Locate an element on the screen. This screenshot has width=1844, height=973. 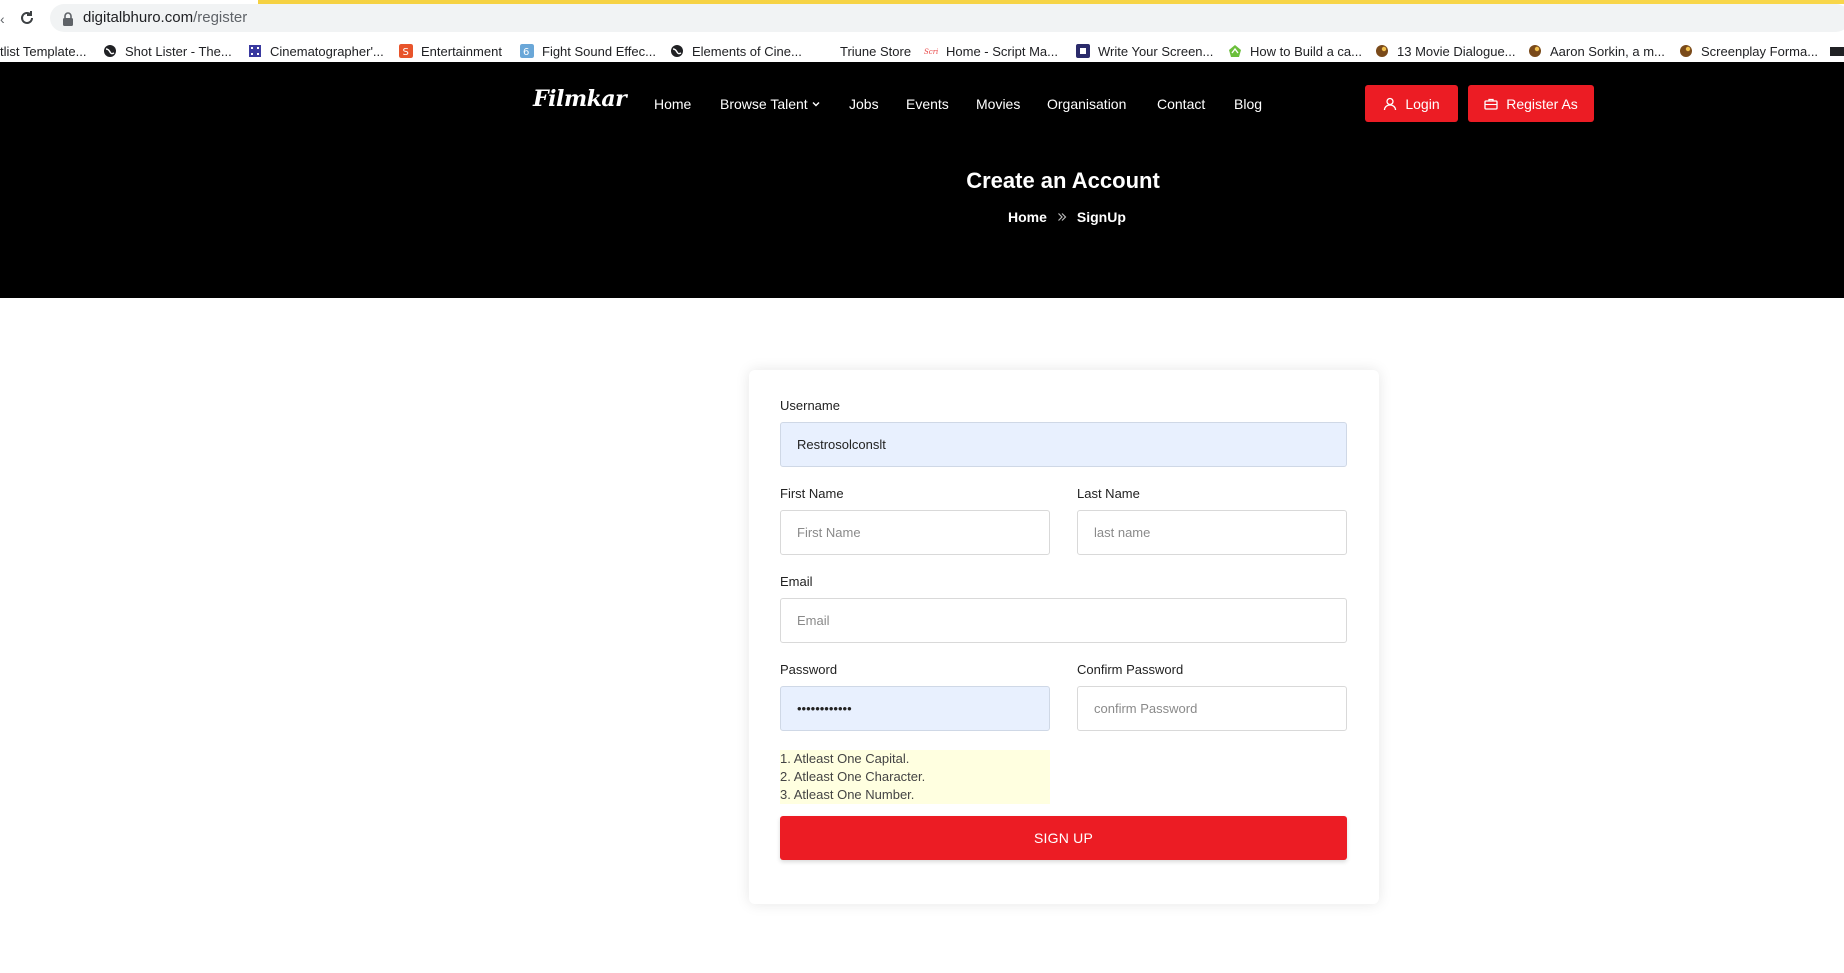
password-hint: 1. Atleast One Capital. is located at coordinates (845, 758).